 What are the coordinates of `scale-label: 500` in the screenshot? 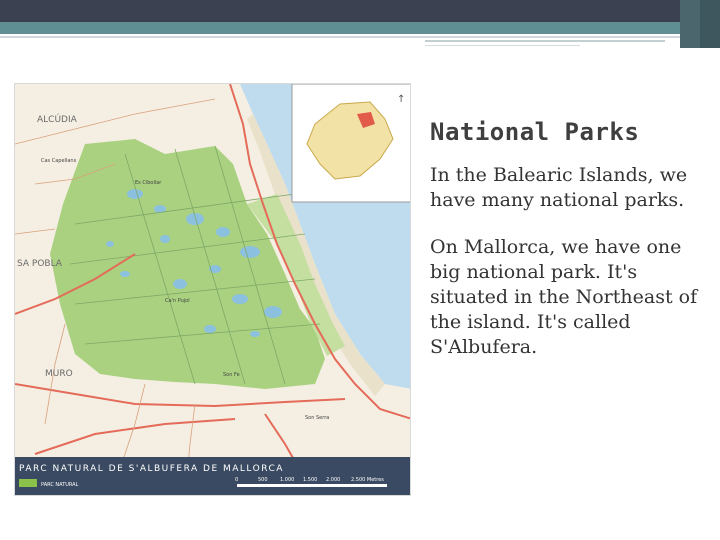 It's located at (263, 480).